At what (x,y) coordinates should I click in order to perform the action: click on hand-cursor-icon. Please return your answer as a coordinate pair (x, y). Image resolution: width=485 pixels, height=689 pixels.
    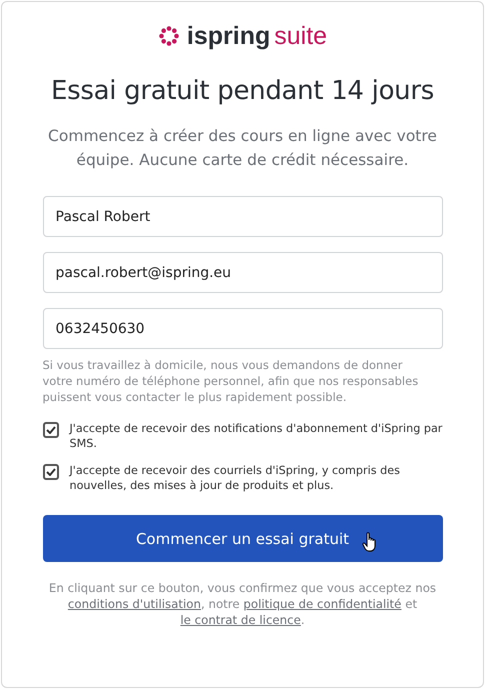
    Looking at the image, I should click on (370, 542).